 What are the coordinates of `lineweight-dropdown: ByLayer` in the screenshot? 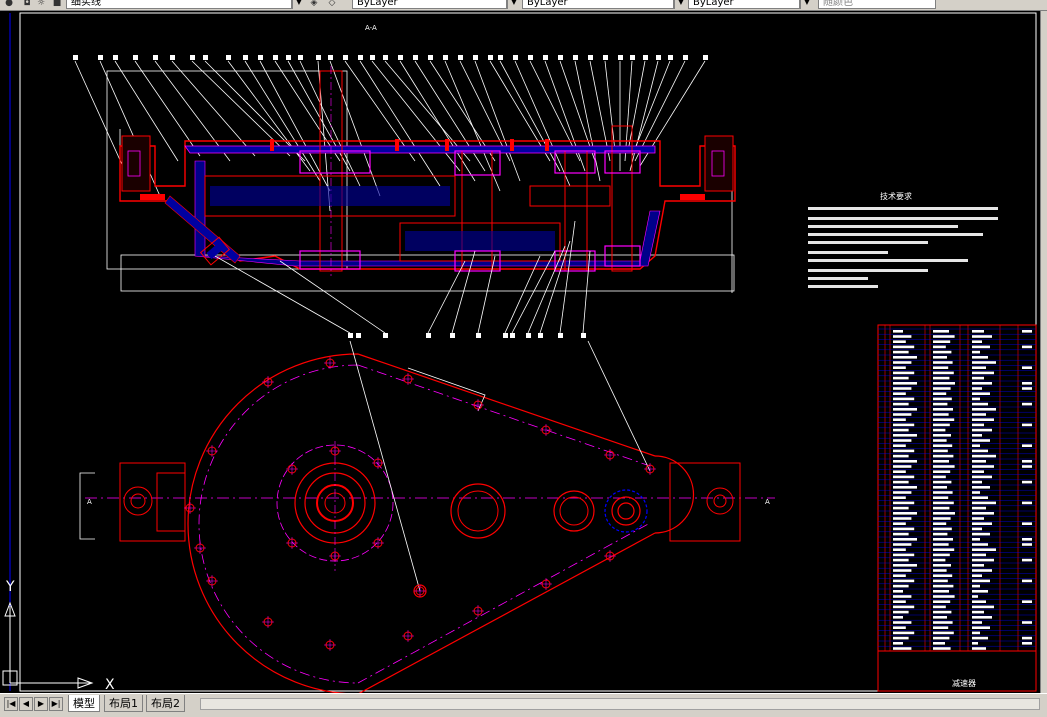 It's located at (744, 4).